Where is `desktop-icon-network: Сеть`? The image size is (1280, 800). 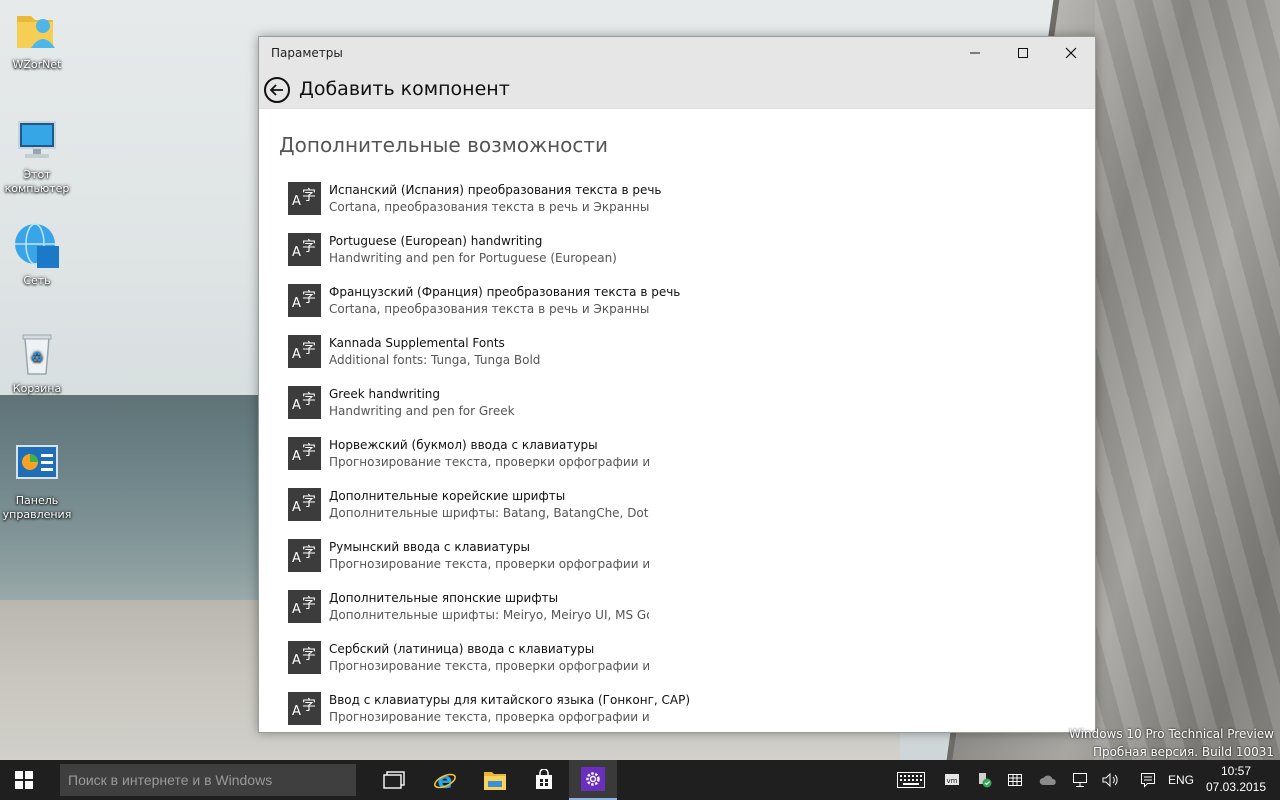 desktop-icon-network: Сеть is located at coordinates (37, 255).